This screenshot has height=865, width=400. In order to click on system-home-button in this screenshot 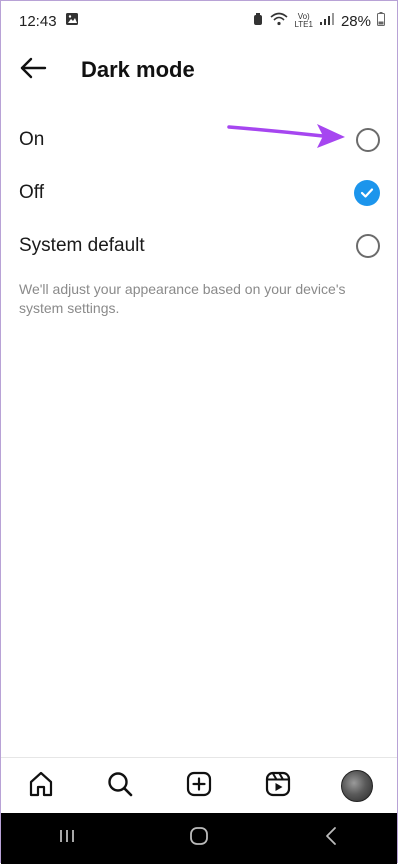, I will do `click(199, 839)`.